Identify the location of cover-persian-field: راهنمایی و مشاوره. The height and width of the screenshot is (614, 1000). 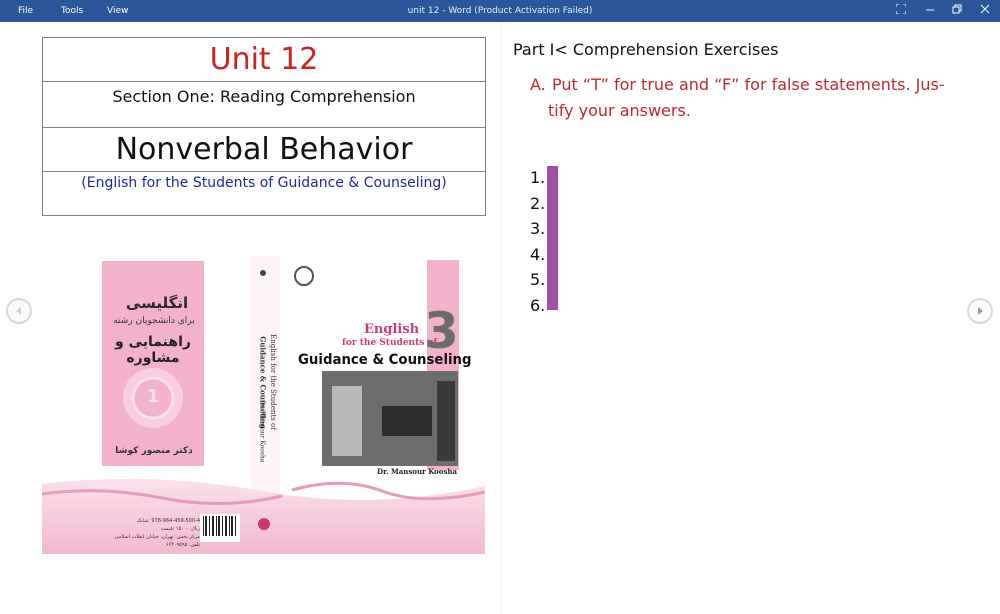
(153, 350).